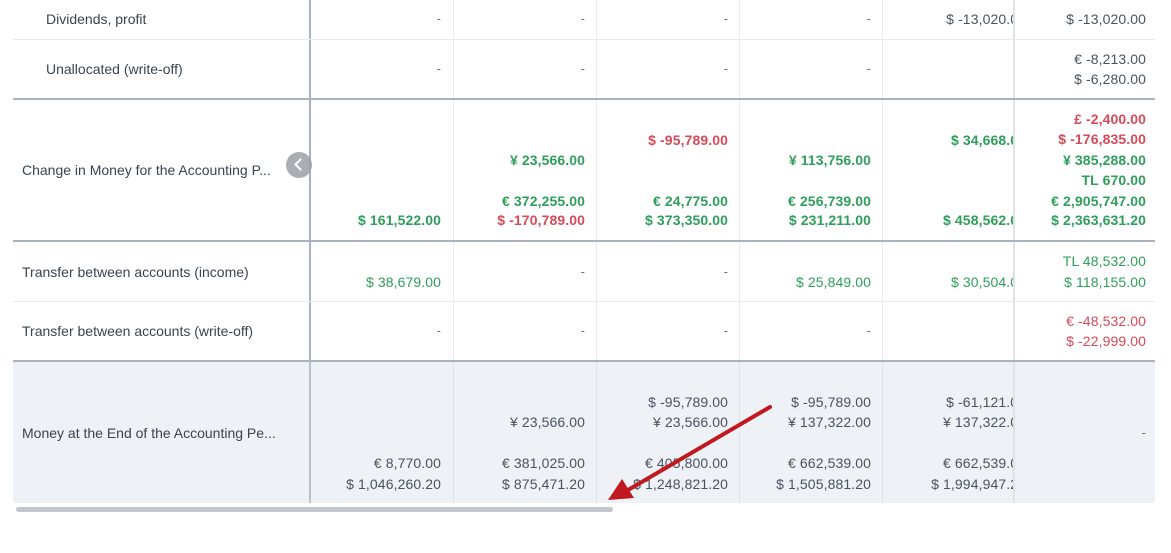  Describe the element at coordinates (541, 220) in the screenshot. I see `cell-value: $ -170,789.00` at that location.